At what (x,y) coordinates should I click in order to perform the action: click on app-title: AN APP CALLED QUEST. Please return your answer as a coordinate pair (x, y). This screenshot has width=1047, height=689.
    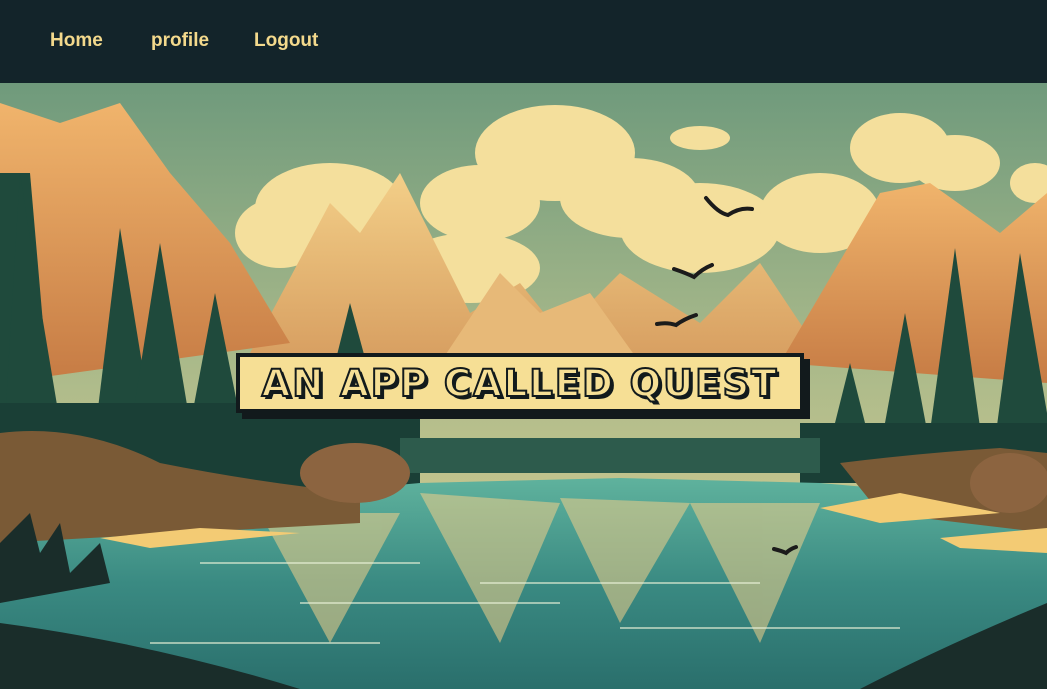
    Looking at the image, I should click on (520, 383).